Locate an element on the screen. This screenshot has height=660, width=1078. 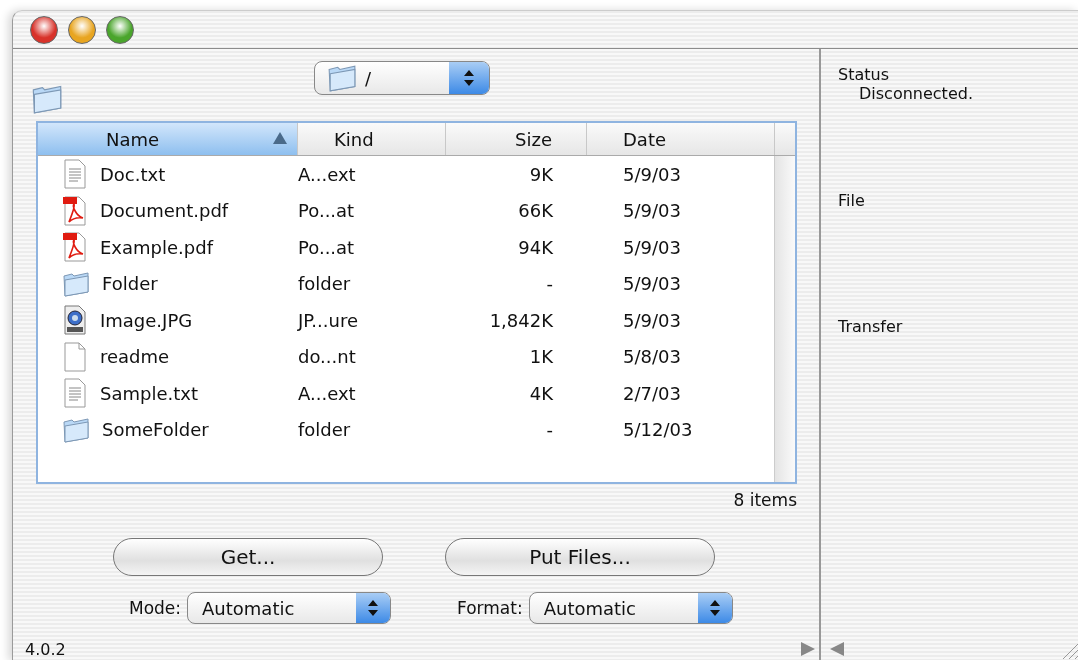
file-row: Image.JPG JP...ure 1,842K 5/9/03 is located at coordinates (406, 320).